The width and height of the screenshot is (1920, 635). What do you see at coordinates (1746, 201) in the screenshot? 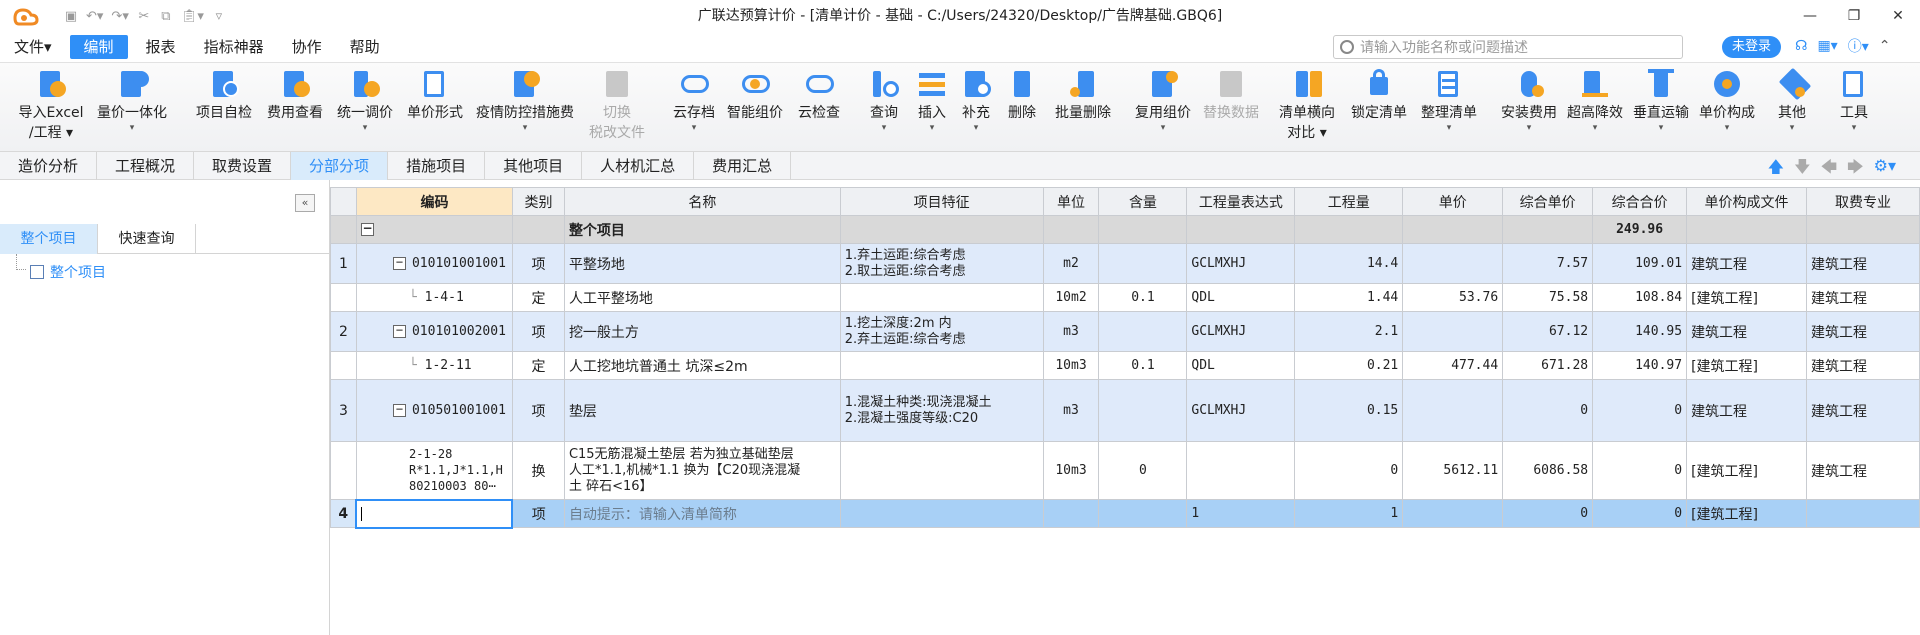
I see `col-header-composition-file: 单价构成文件` at bounding box center [1746, 201].